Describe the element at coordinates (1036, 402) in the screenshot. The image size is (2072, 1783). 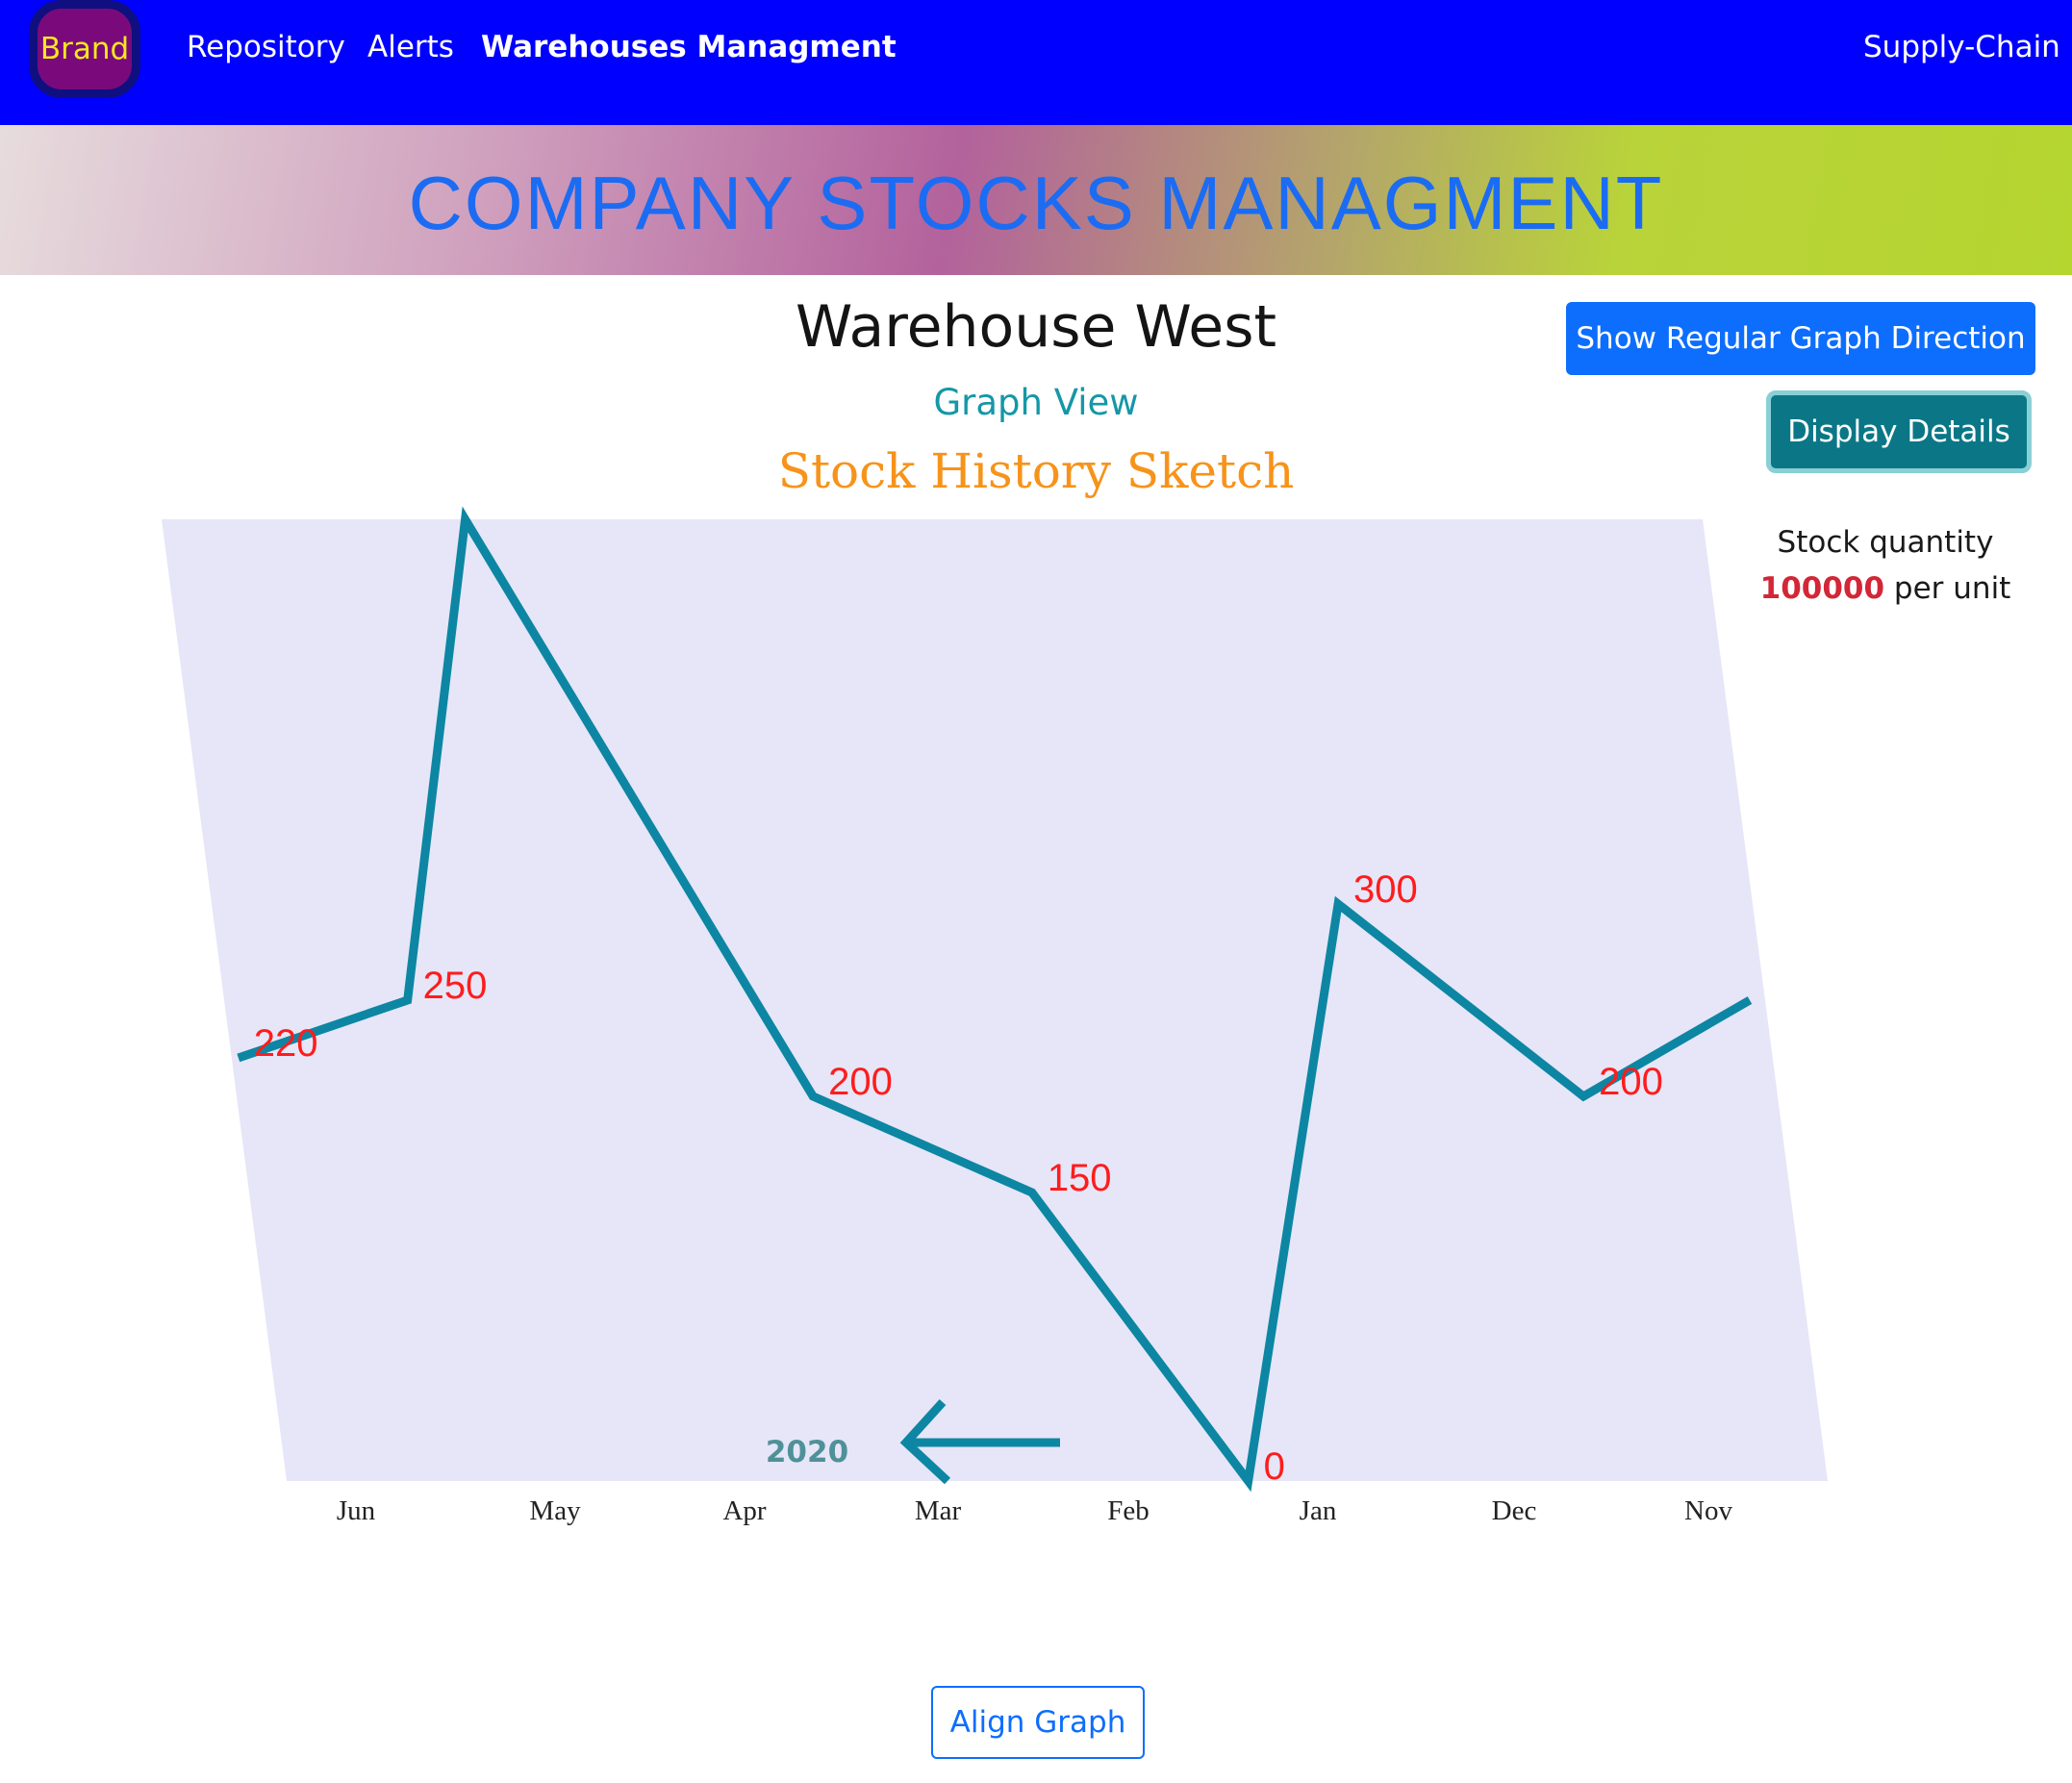
I see `view-subtitle: Graph View` at that location.